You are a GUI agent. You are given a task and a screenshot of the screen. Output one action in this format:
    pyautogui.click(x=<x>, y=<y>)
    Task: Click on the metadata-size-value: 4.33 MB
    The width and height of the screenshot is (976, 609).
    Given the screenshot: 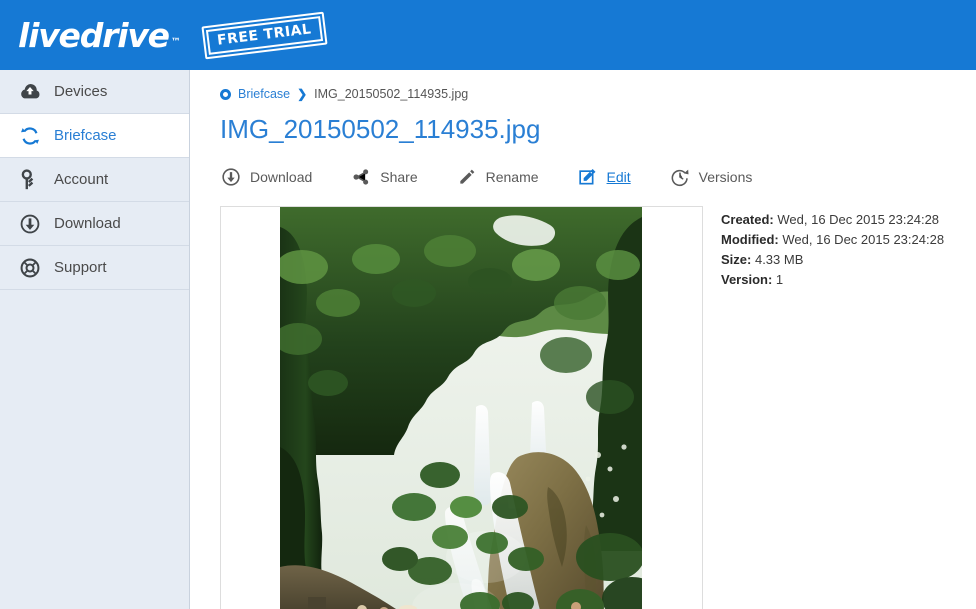 What is the action you would take?
    pyautogui.click(x=779, y=259)
    